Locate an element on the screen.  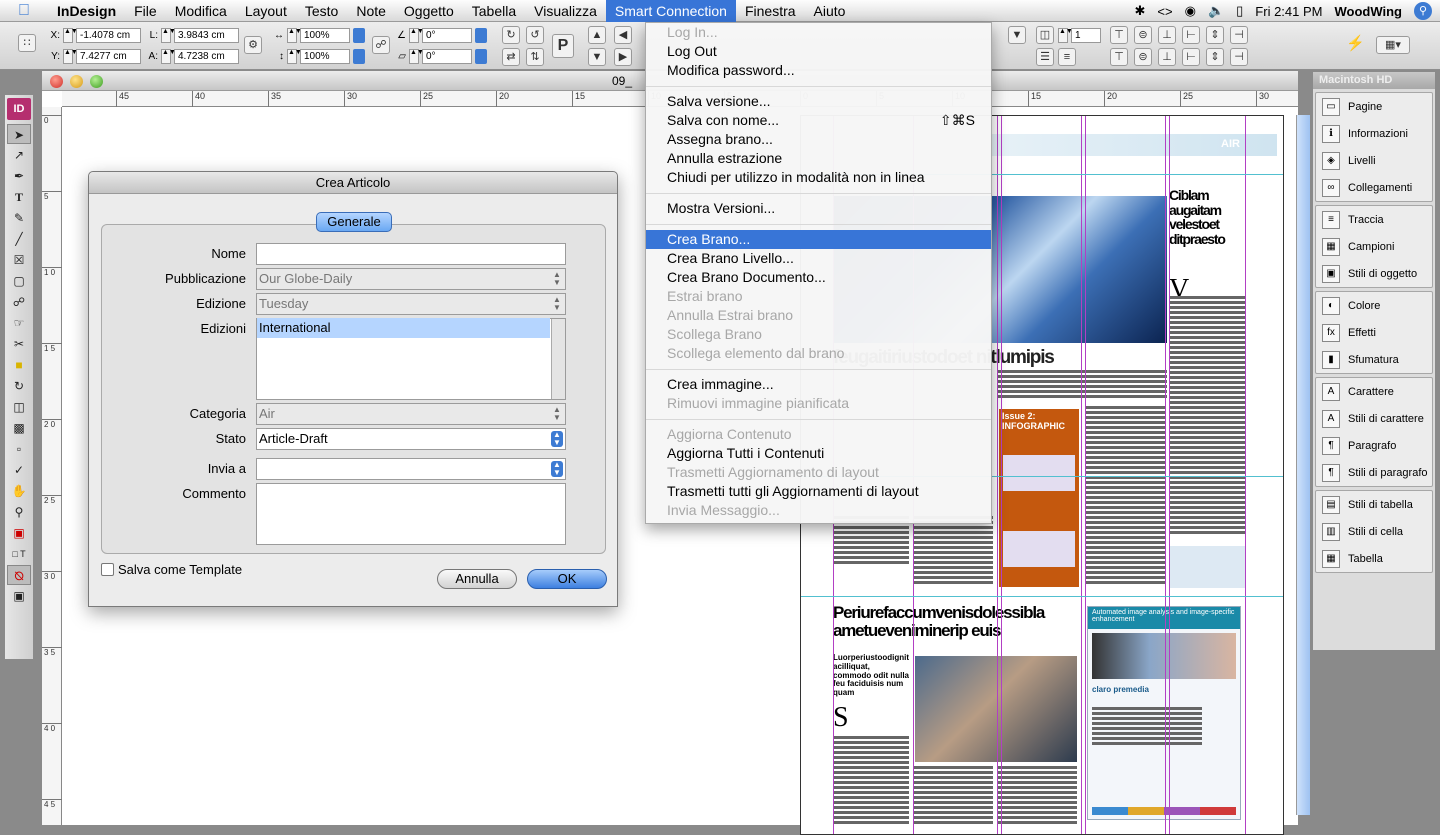
distribute-right-icon: ⊣ is located at coordinates (1239, 57).